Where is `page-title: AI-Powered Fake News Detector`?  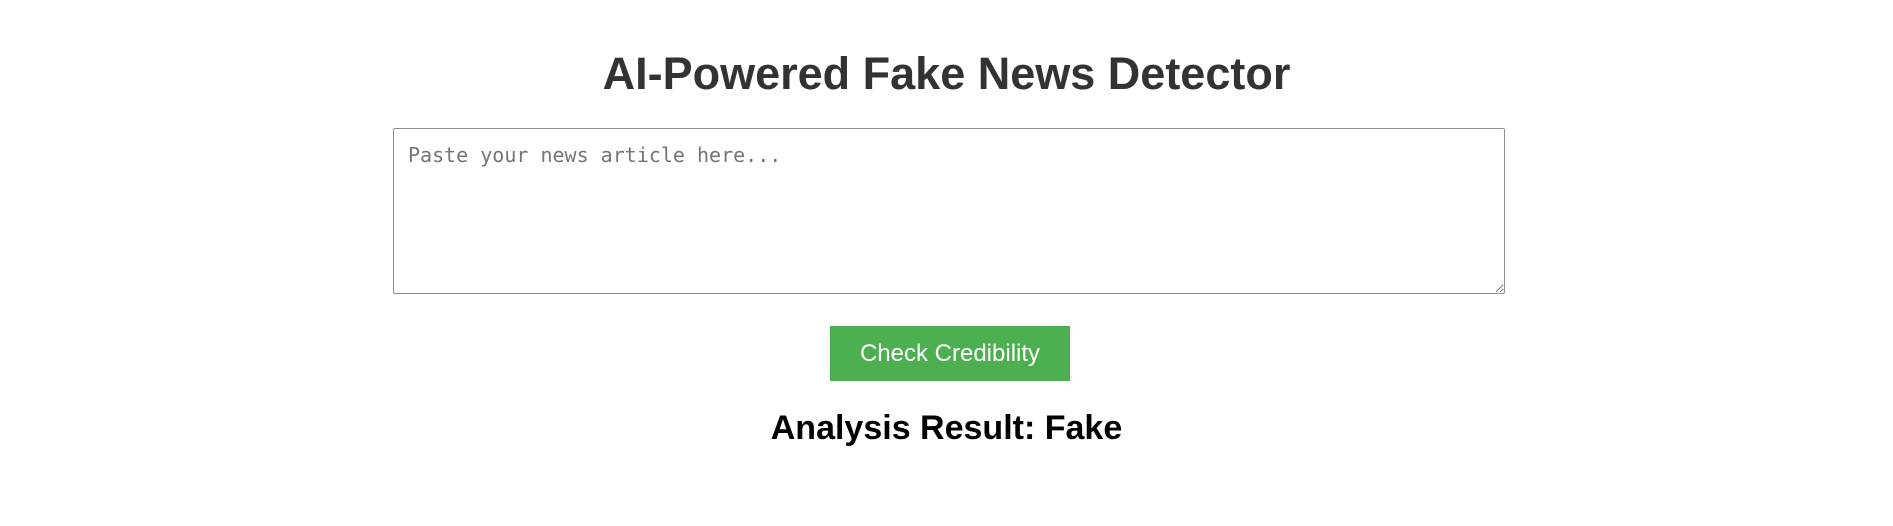 page-title: AI-Powered Fake News Detector is located at coordinates (946, 73).